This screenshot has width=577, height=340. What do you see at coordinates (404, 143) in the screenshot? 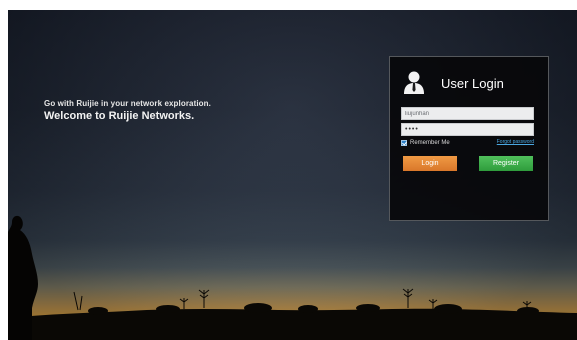
I see `checkbox-checked-icon` at bounding box center [404, 143].